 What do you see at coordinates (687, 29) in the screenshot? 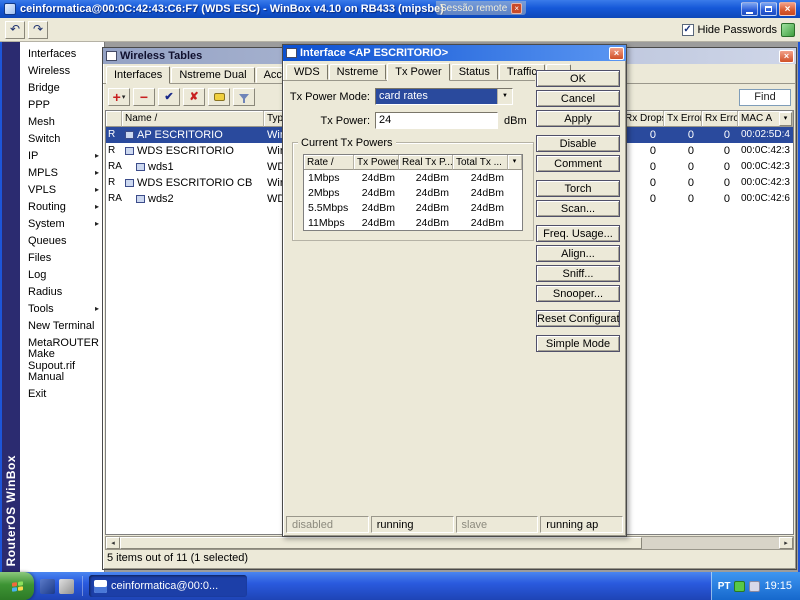
I see `hide-passwords-checkbox: ✓` at bounding box center [687, 29].